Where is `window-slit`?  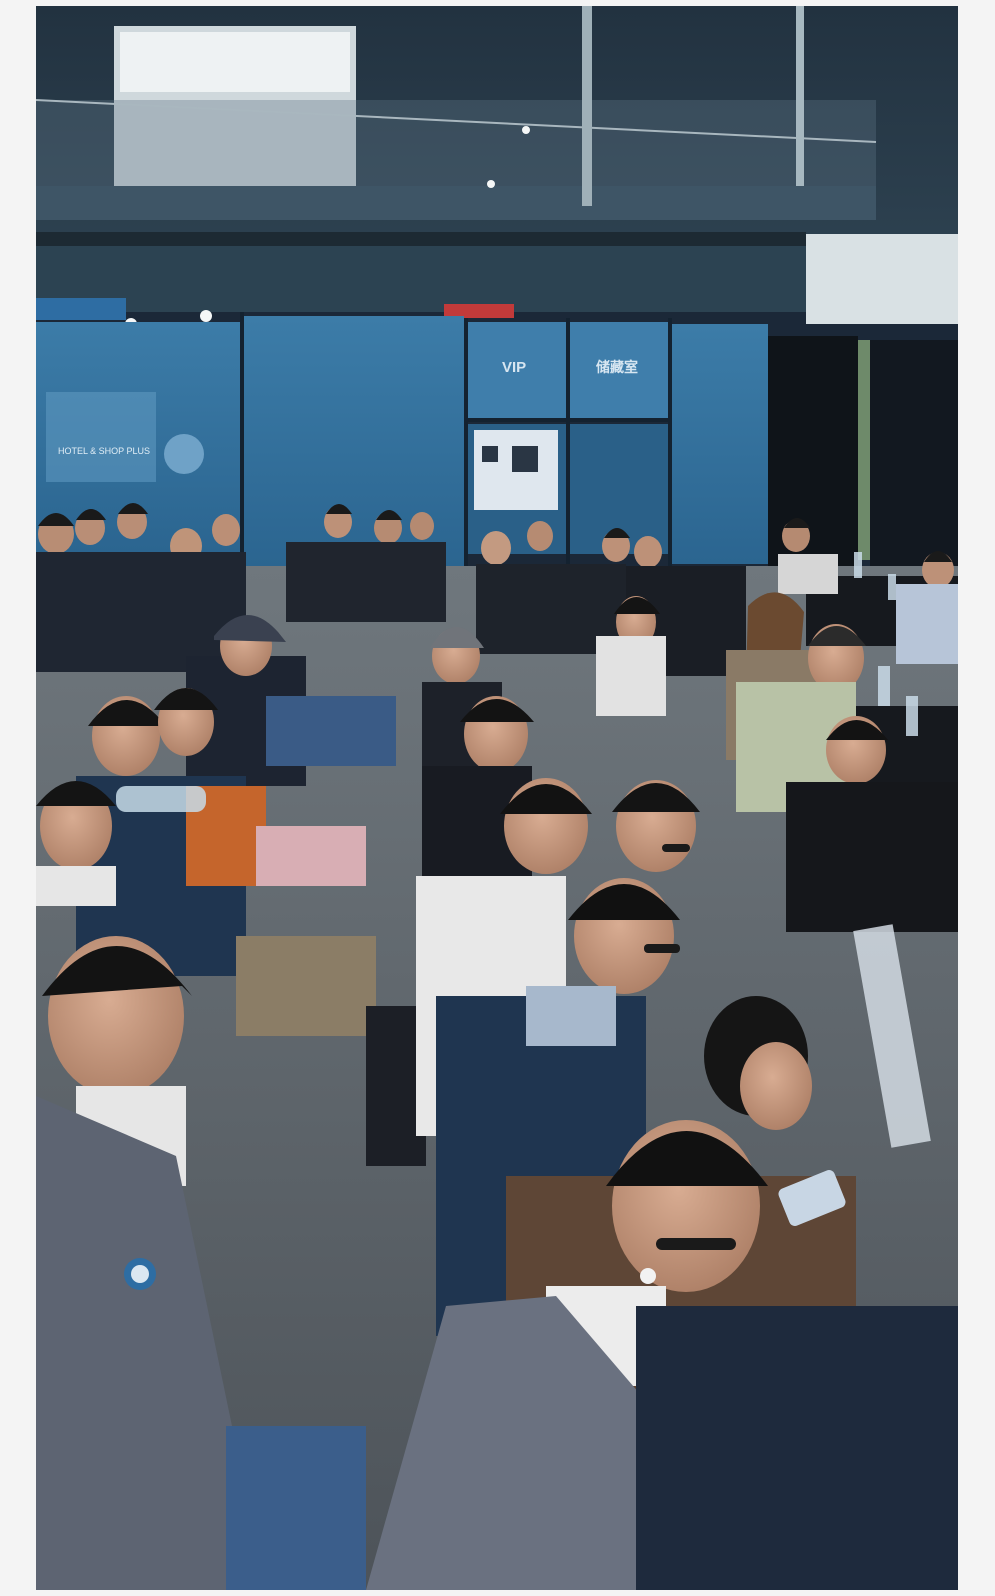
window-slit is located at coordinates (864, 450).